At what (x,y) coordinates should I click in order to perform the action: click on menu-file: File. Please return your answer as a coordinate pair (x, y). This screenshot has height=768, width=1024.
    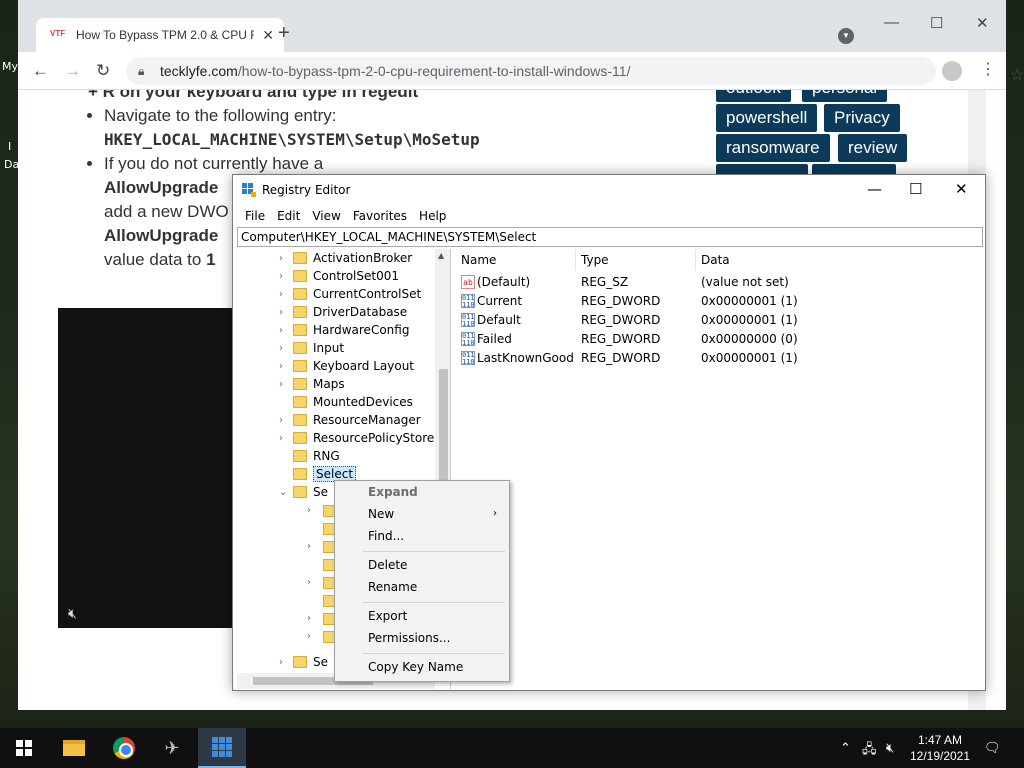
    Looking at the image, I should click on (255, 216).